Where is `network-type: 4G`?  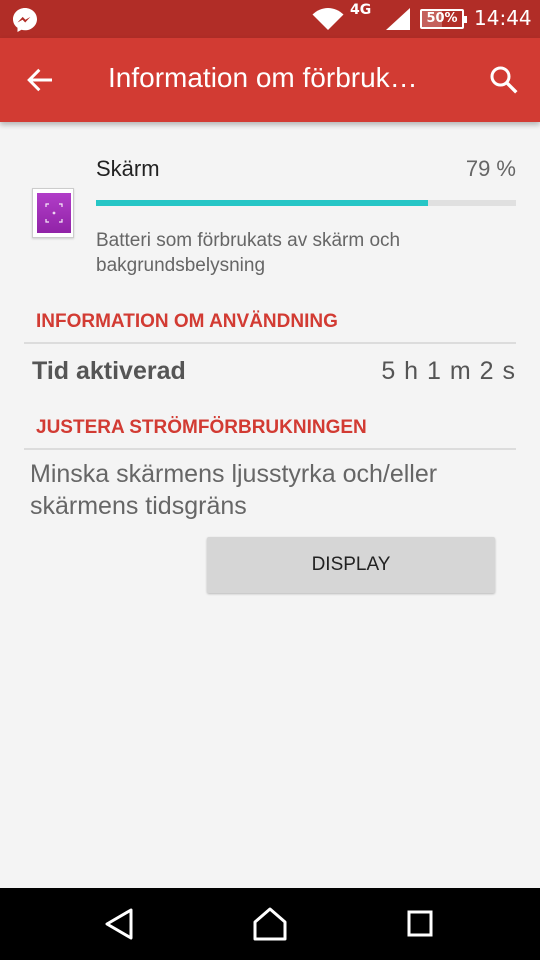
network-type: 4G is located at coordinates (361, 10).